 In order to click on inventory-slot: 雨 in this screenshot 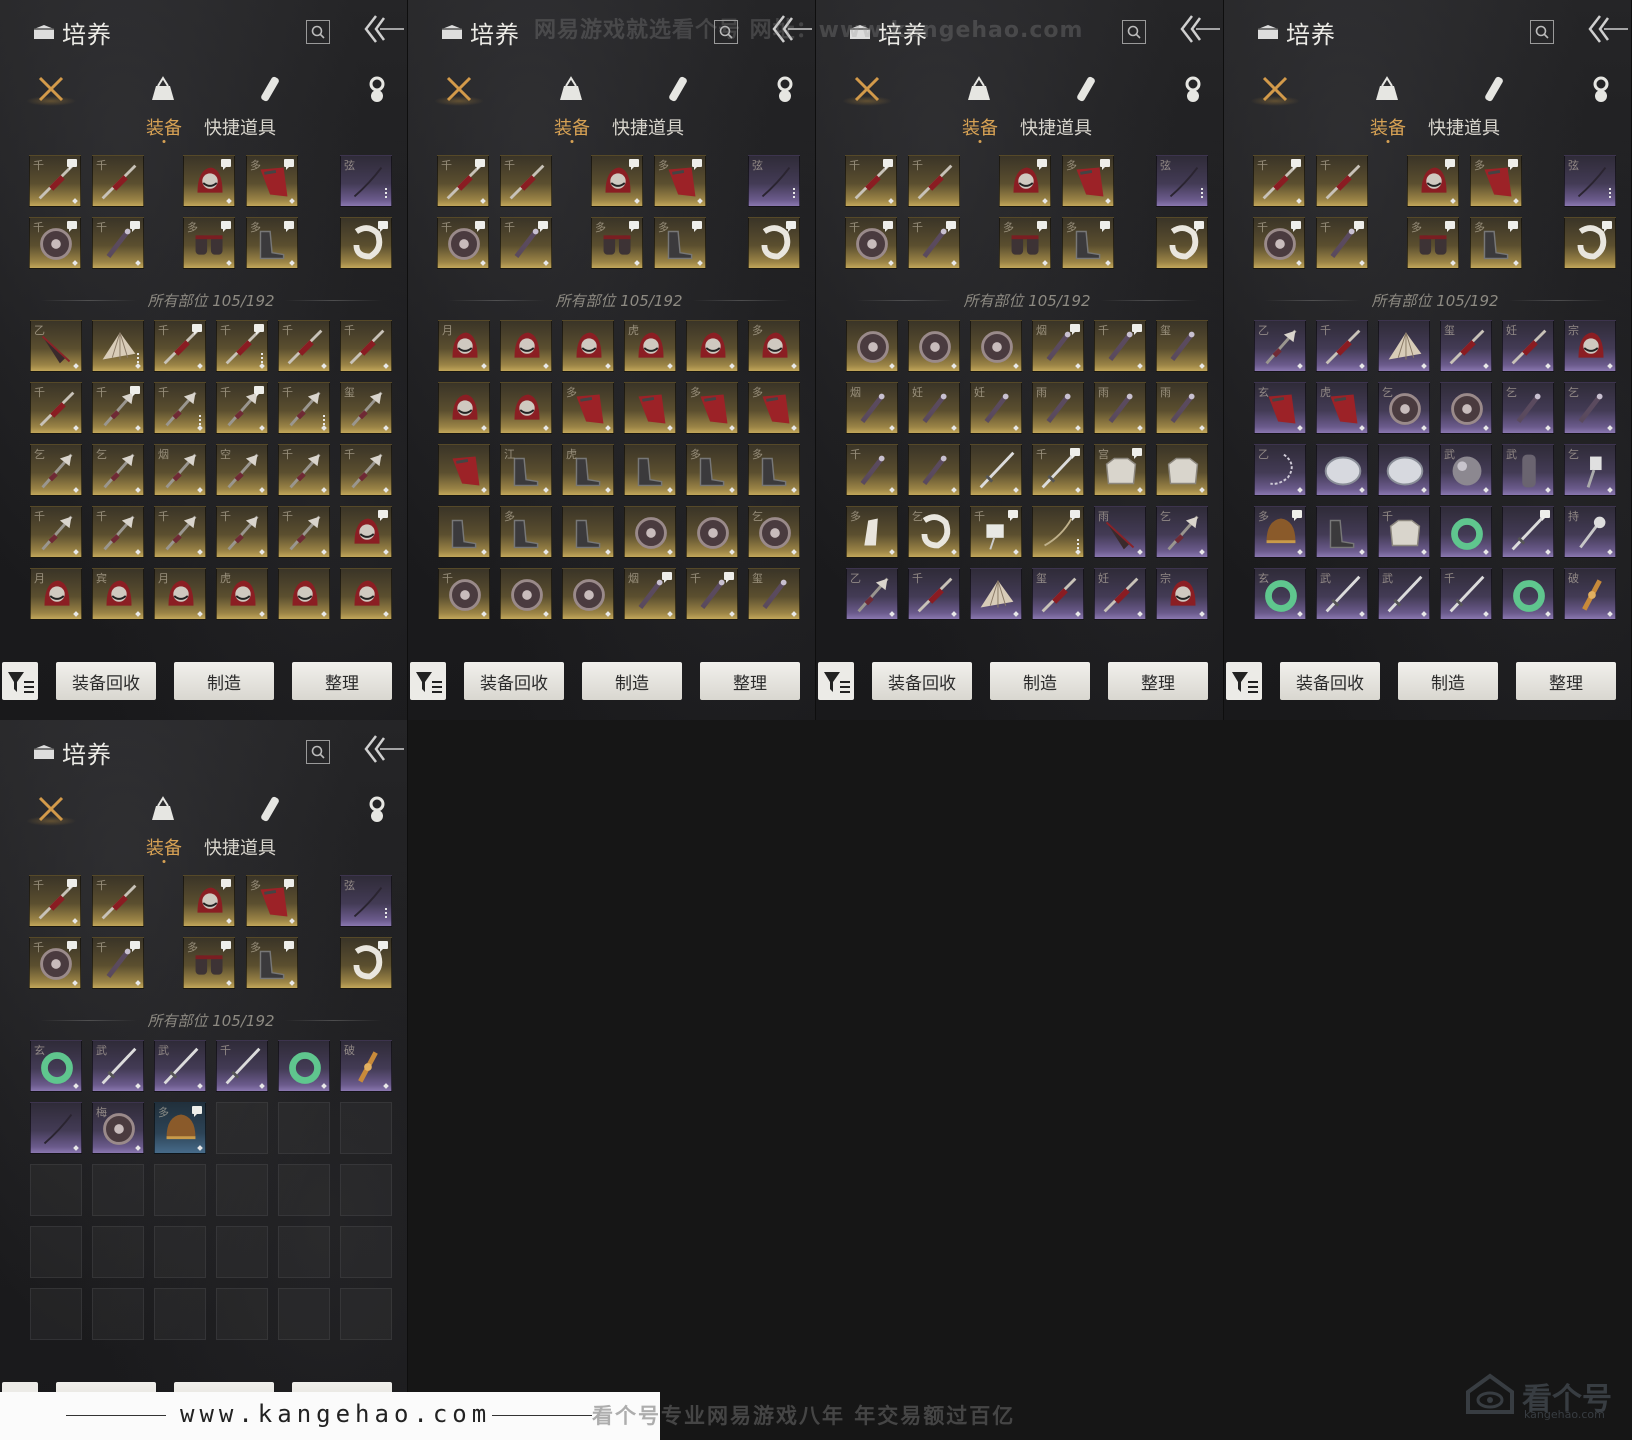, I will do `click(1058, 408)`.